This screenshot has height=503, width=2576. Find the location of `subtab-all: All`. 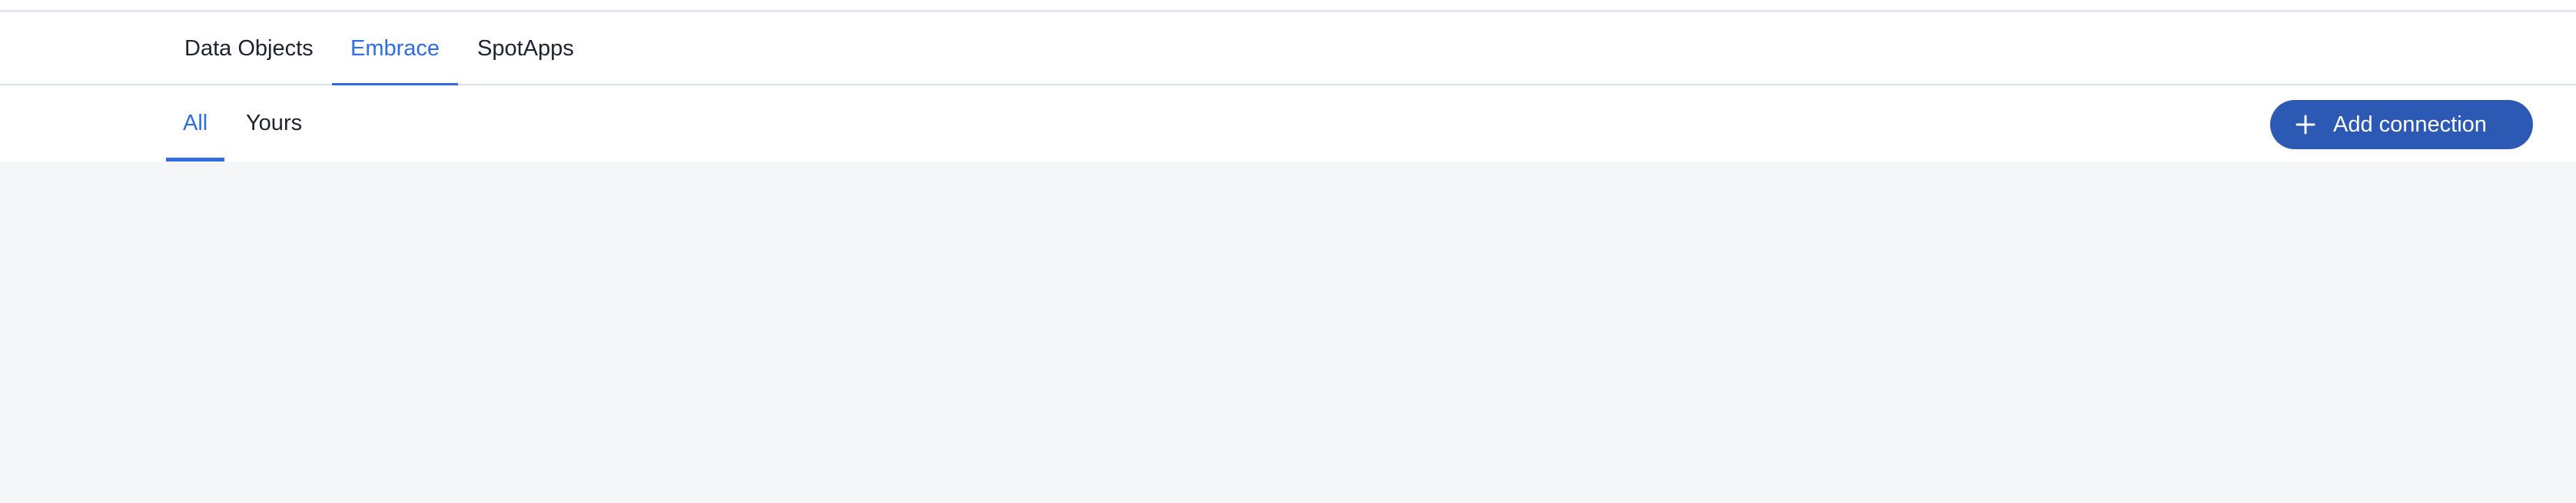

subtab-all: All is located at coordinates (195, 123).